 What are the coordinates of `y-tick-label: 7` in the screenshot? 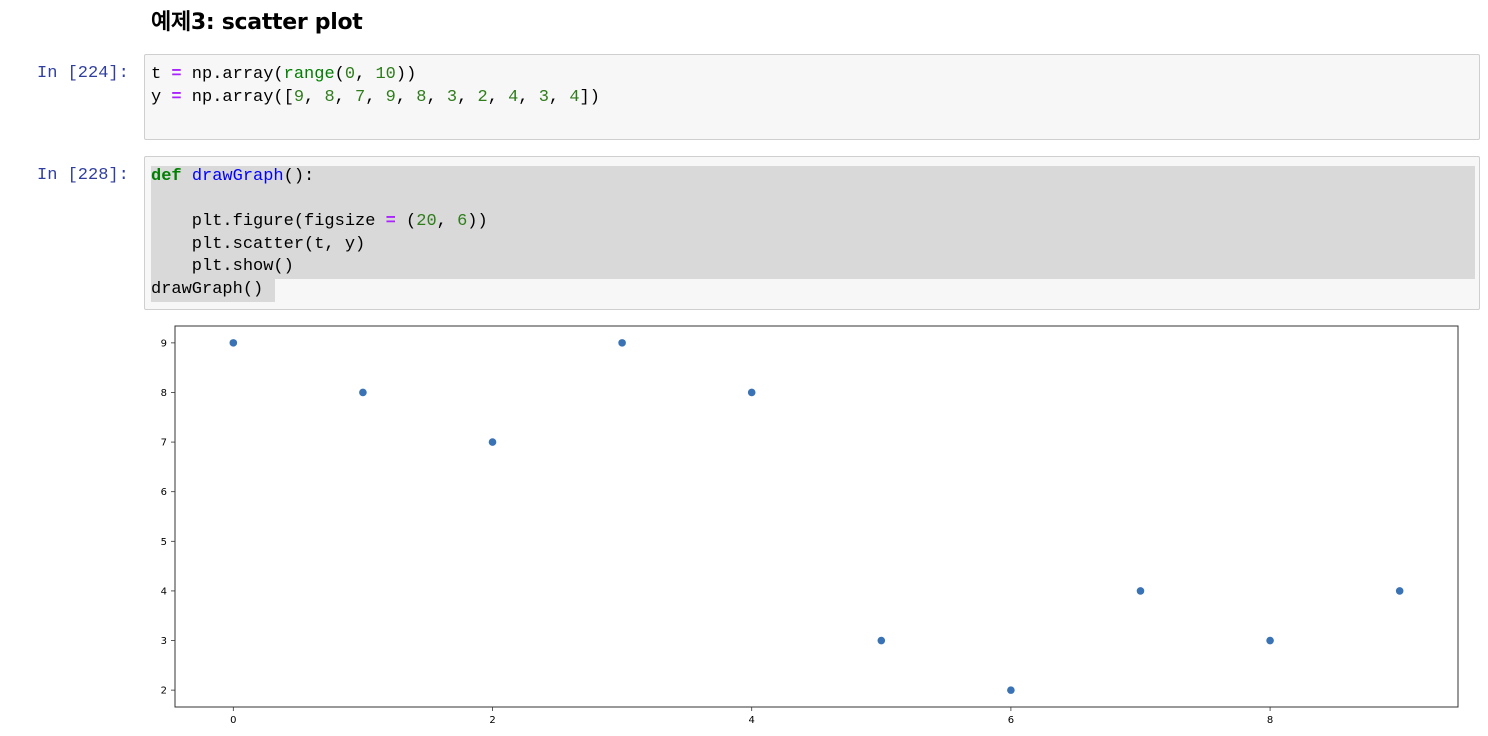 It's located at (164, 443).